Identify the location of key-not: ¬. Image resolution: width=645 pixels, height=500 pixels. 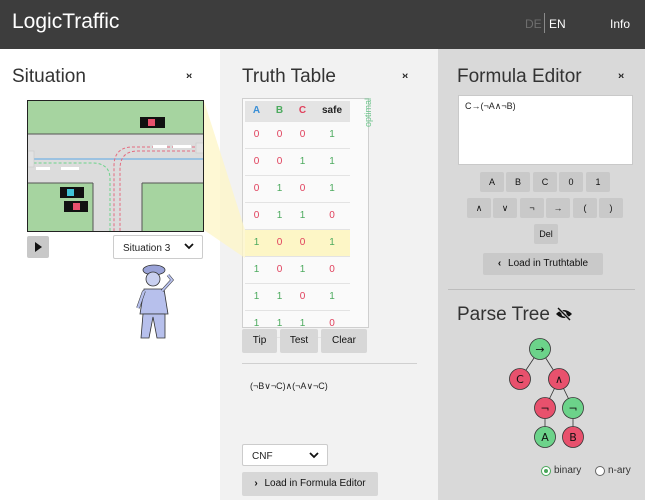
(532, 208).